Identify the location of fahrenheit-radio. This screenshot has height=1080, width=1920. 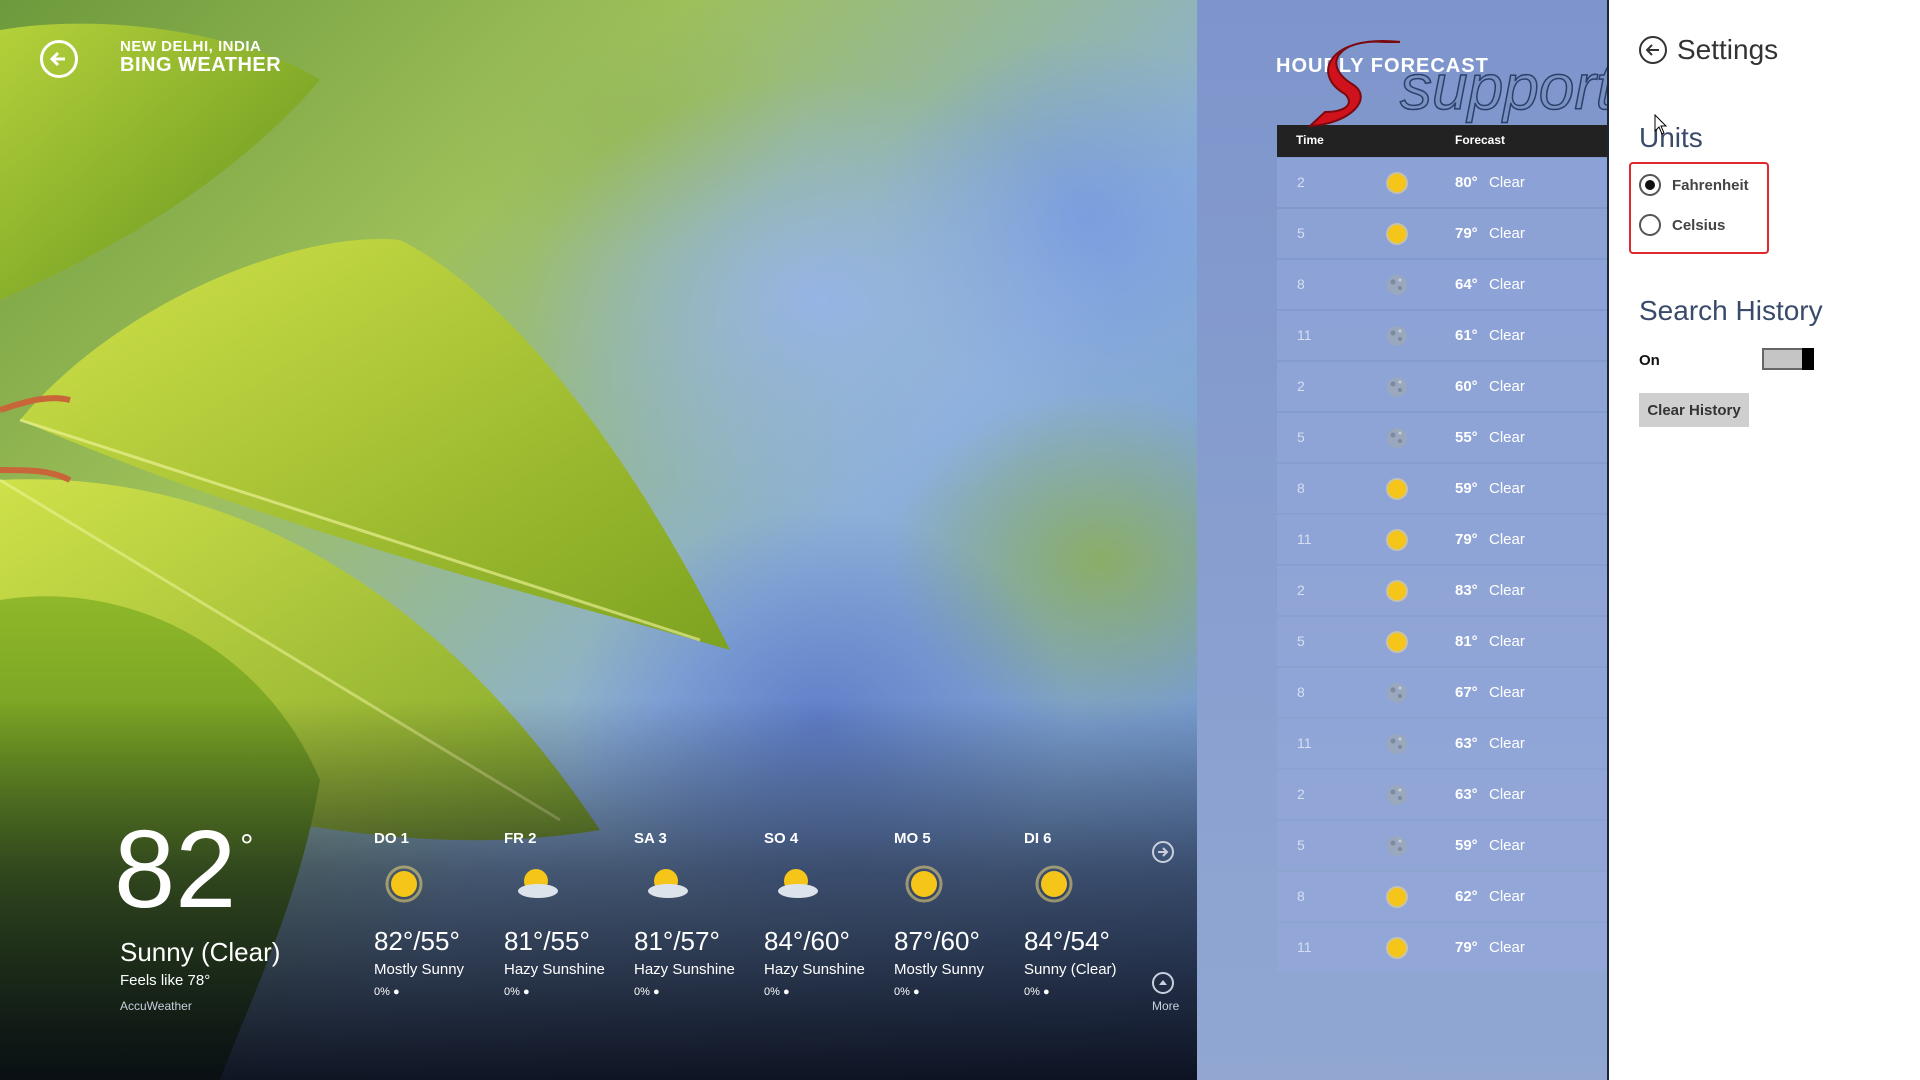
(1650, 185).